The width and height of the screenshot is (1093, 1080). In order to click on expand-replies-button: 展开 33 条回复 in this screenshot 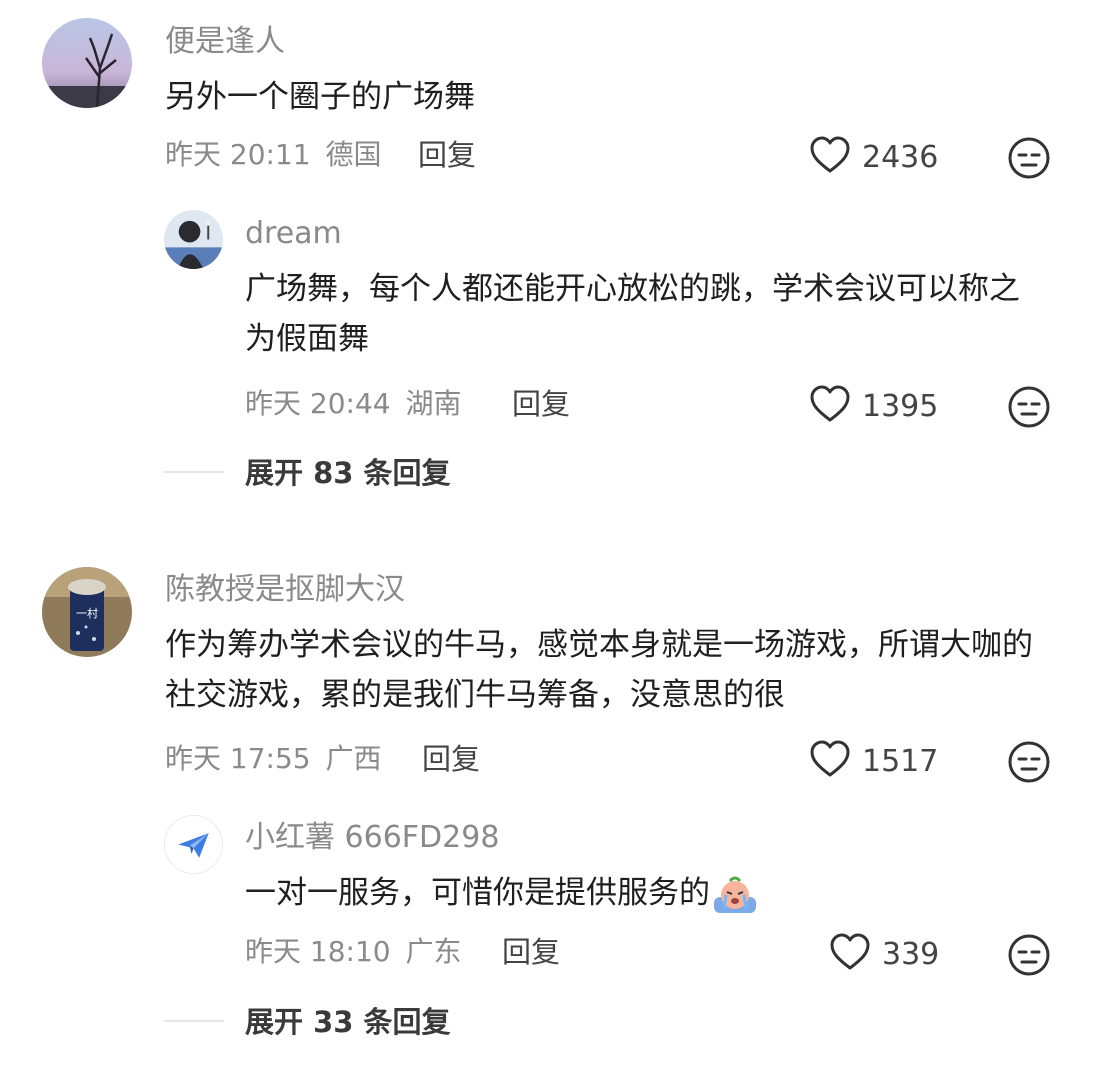, I will do `click(348, 1022)`.